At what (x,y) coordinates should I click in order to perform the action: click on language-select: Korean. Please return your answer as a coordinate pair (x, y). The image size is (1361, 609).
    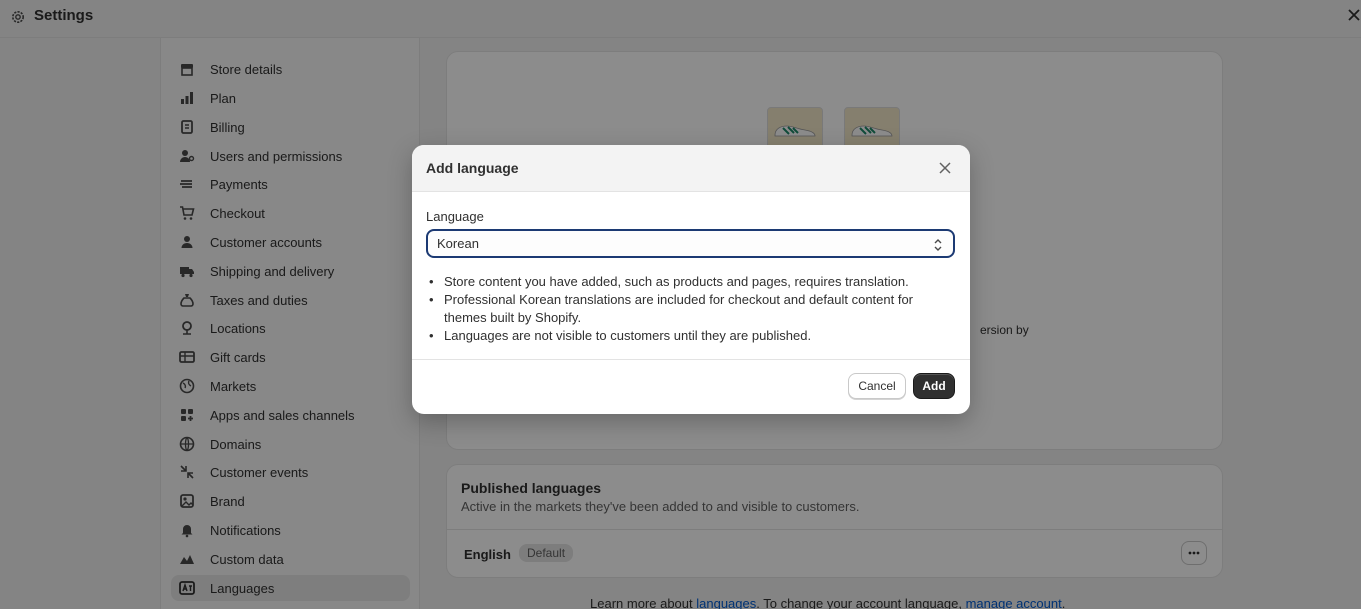
    Looking at the image, I should click on (690, 243).